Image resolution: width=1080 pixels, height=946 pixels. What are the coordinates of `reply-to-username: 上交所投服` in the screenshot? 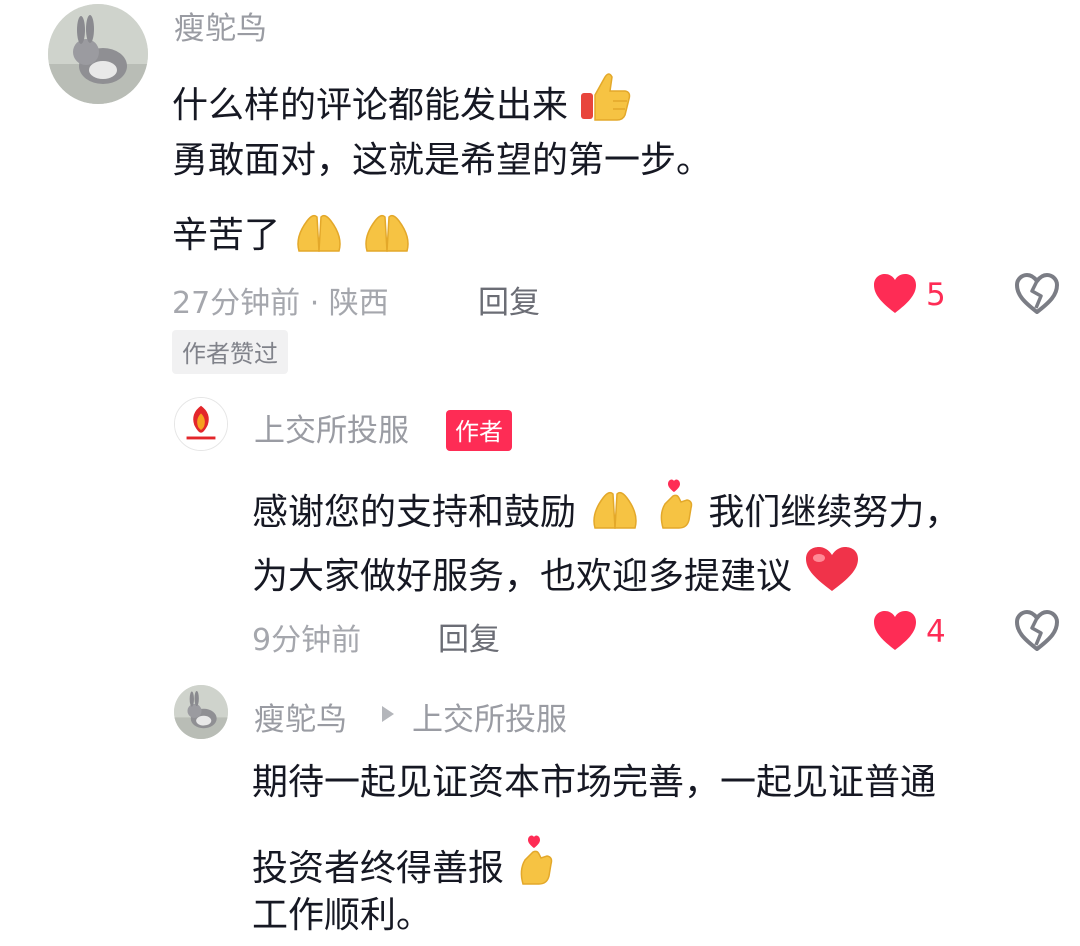 It's located at (489, 716).